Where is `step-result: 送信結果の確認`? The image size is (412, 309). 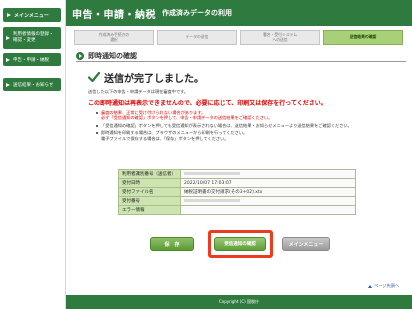 step-result: 送信結果の確認 is located at coordinates (363, 37).